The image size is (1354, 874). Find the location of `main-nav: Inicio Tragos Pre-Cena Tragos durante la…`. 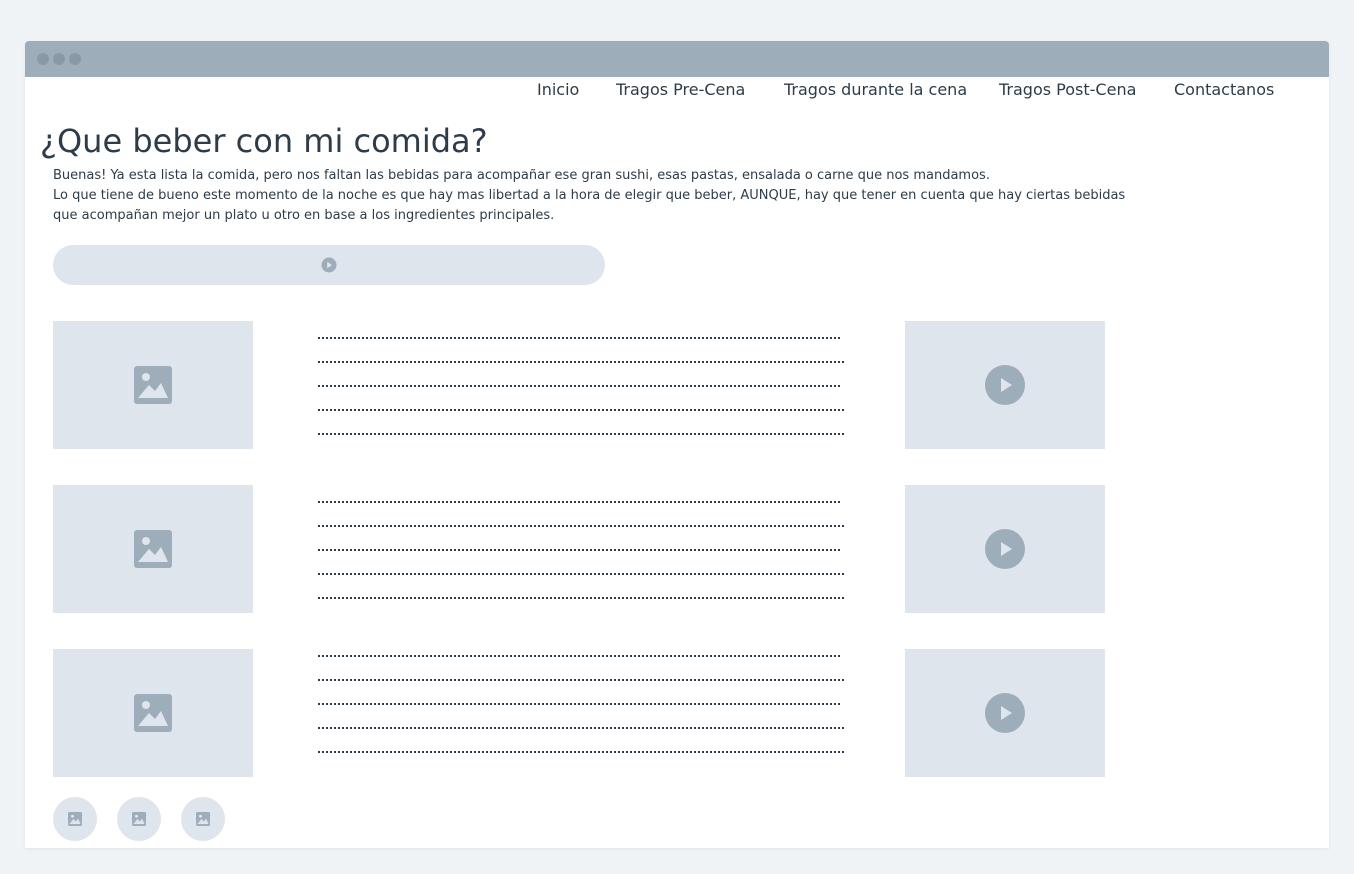

main-nav: Inicio Tragos Pre-Cena Tragos durante la… is located at coordinates (929, 91).